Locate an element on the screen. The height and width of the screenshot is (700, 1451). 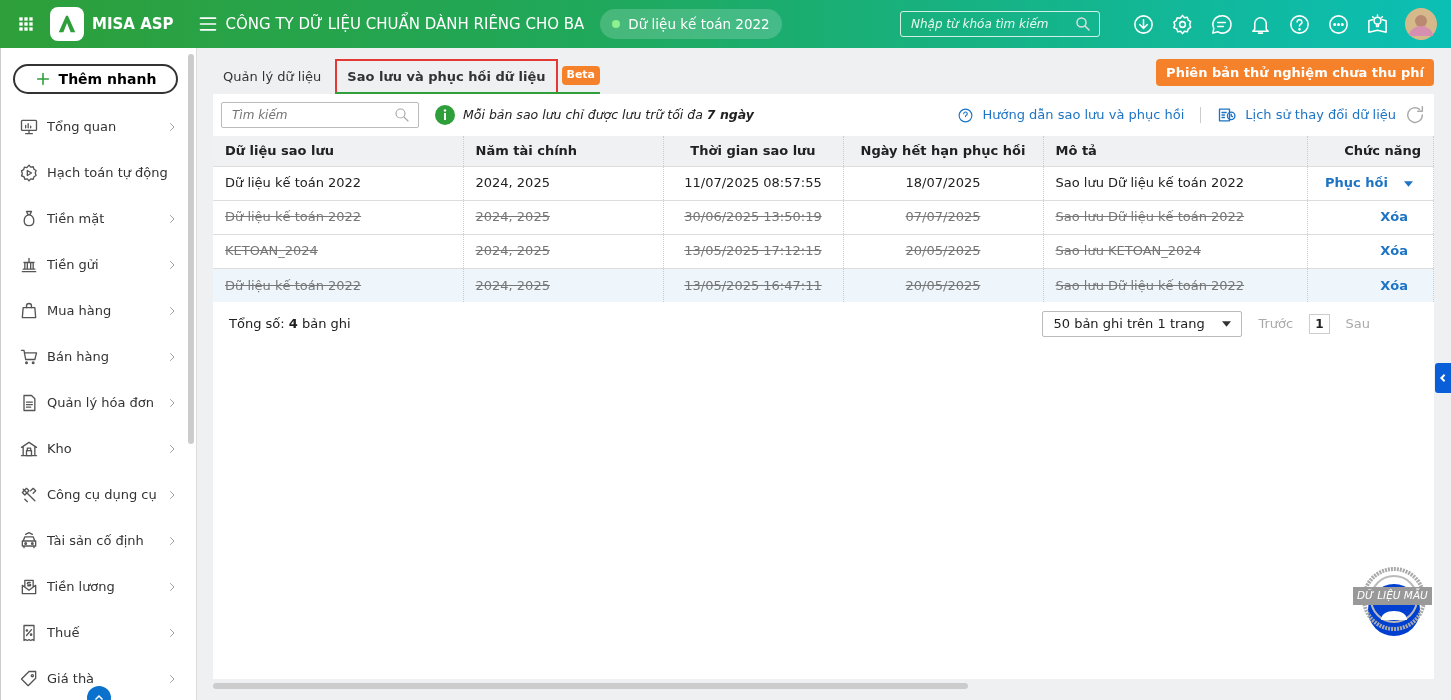
column-header: Dữ liệu sao lưu is located at coordinates (338, 151).